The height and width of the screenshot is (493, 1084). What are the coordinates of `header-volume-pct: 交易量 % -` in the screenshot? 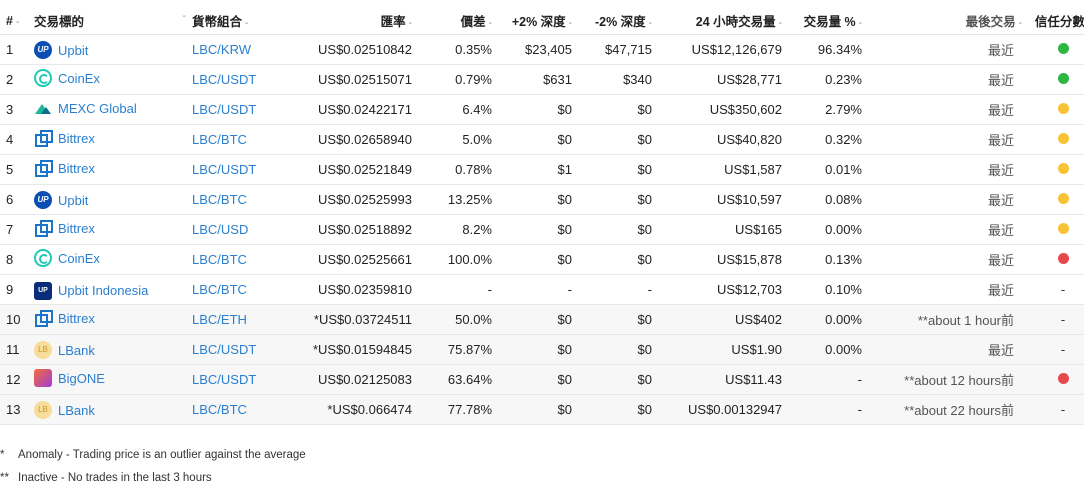 It's located at (828, 21).